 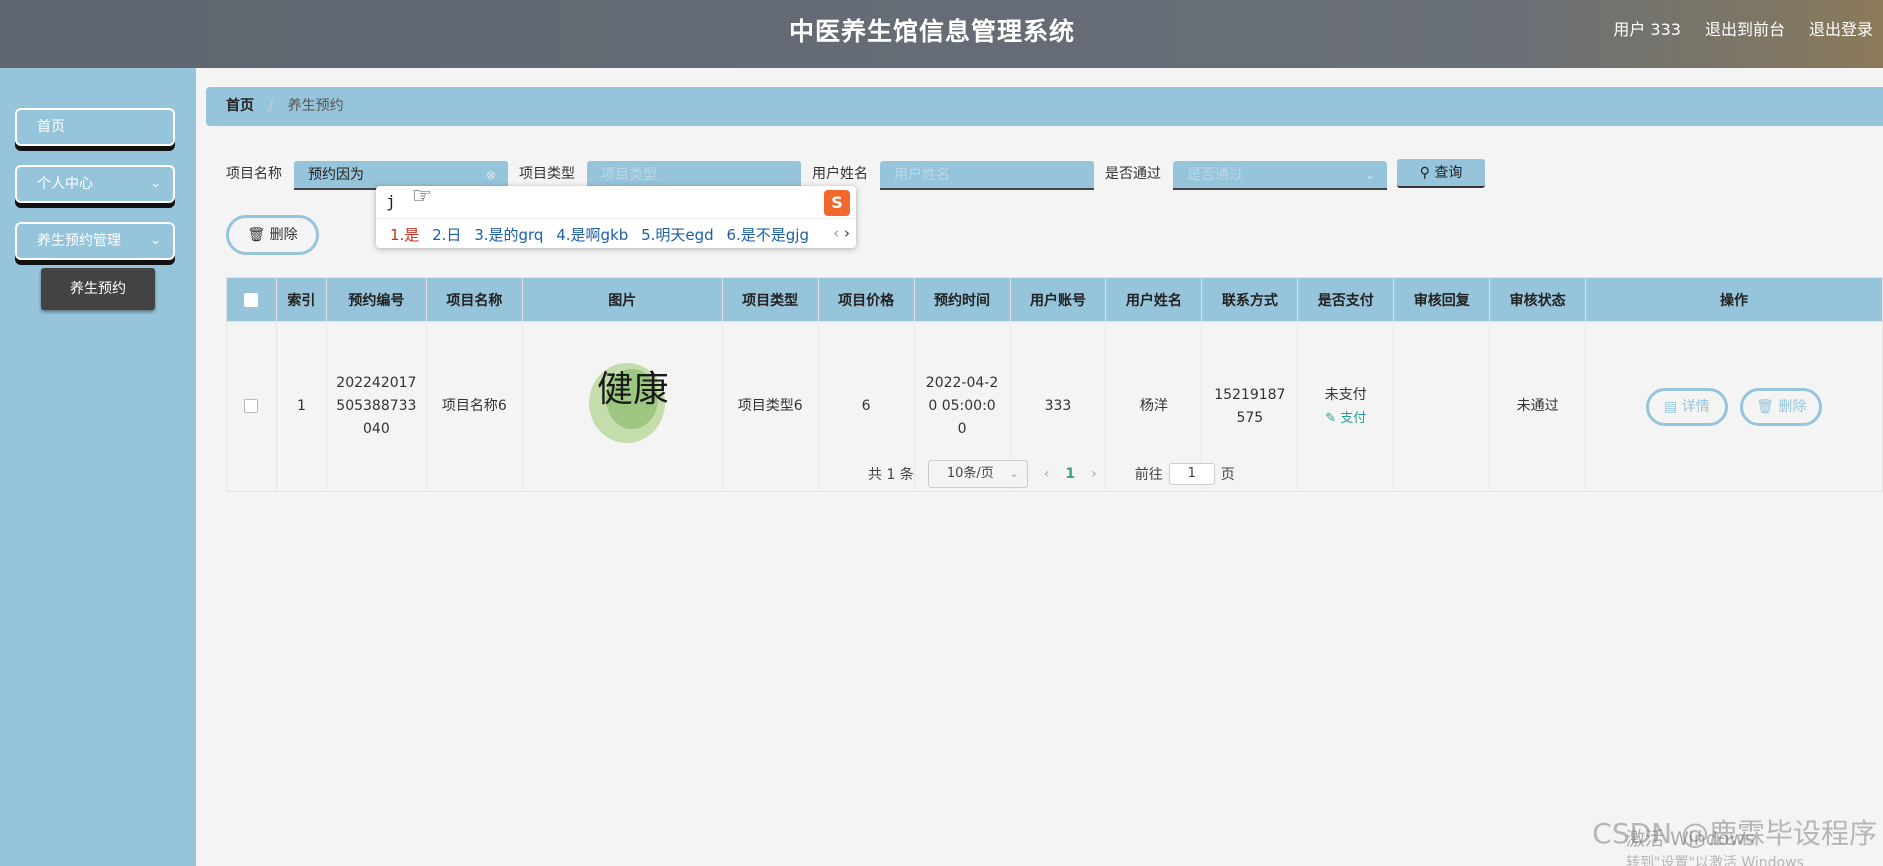 I want to click on row-select-cell, so click(x=251, y=406).